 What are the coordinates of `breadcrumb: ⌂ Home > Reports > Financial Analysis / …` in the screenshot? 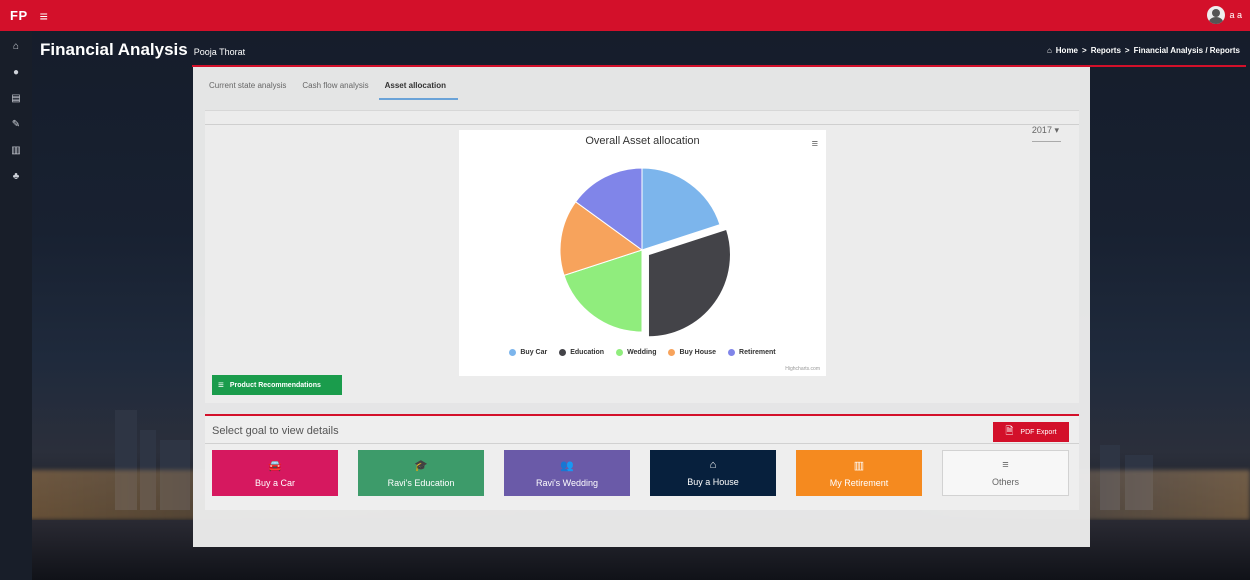 It's located at (1143, 50).